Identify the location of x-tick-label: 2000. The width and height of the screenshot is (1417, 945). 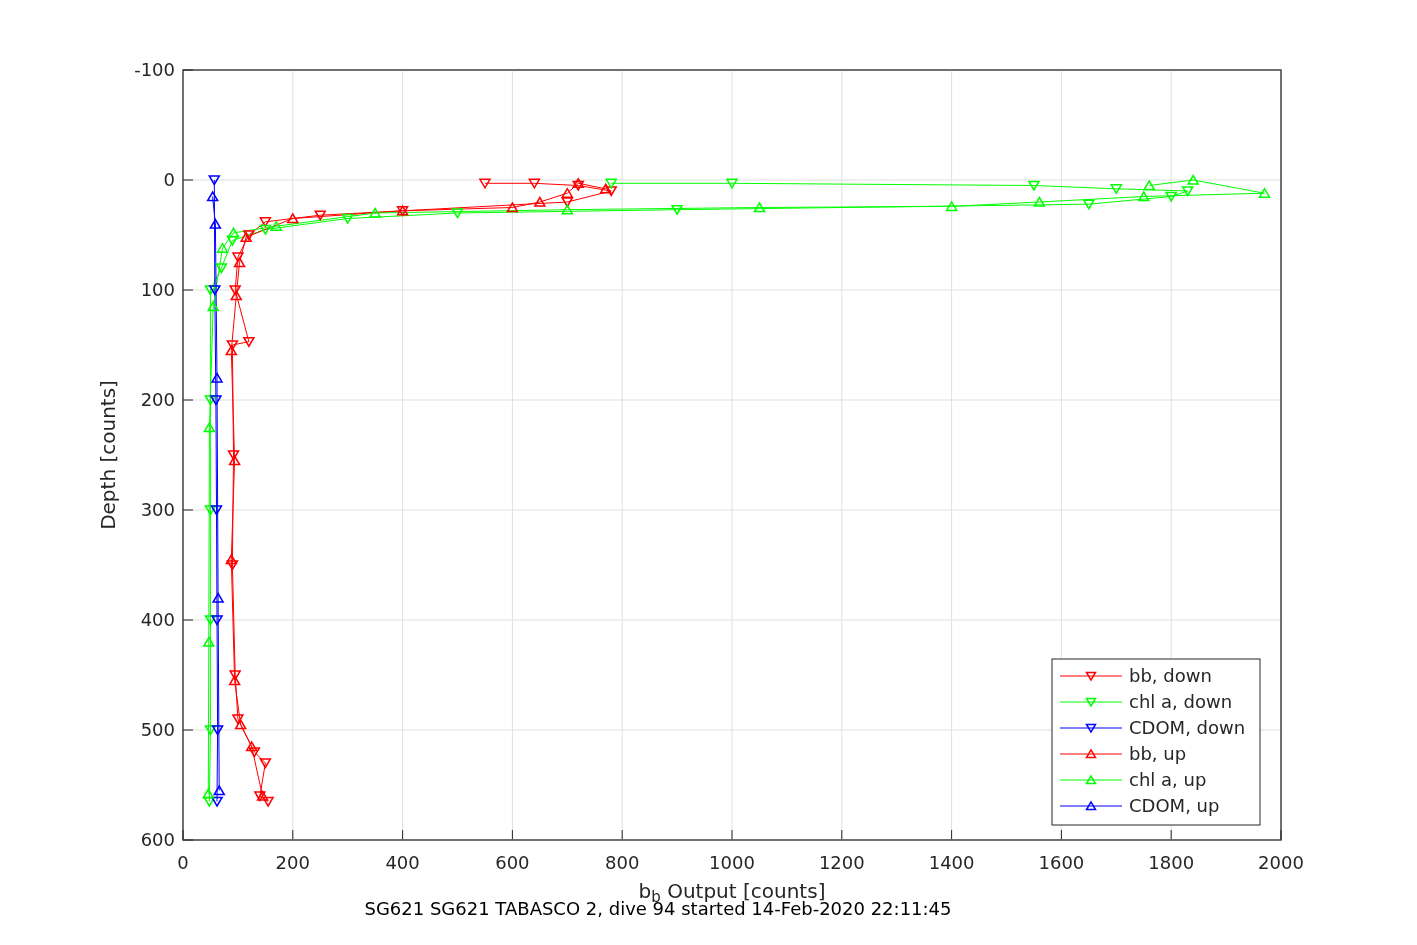
(1281, 862).